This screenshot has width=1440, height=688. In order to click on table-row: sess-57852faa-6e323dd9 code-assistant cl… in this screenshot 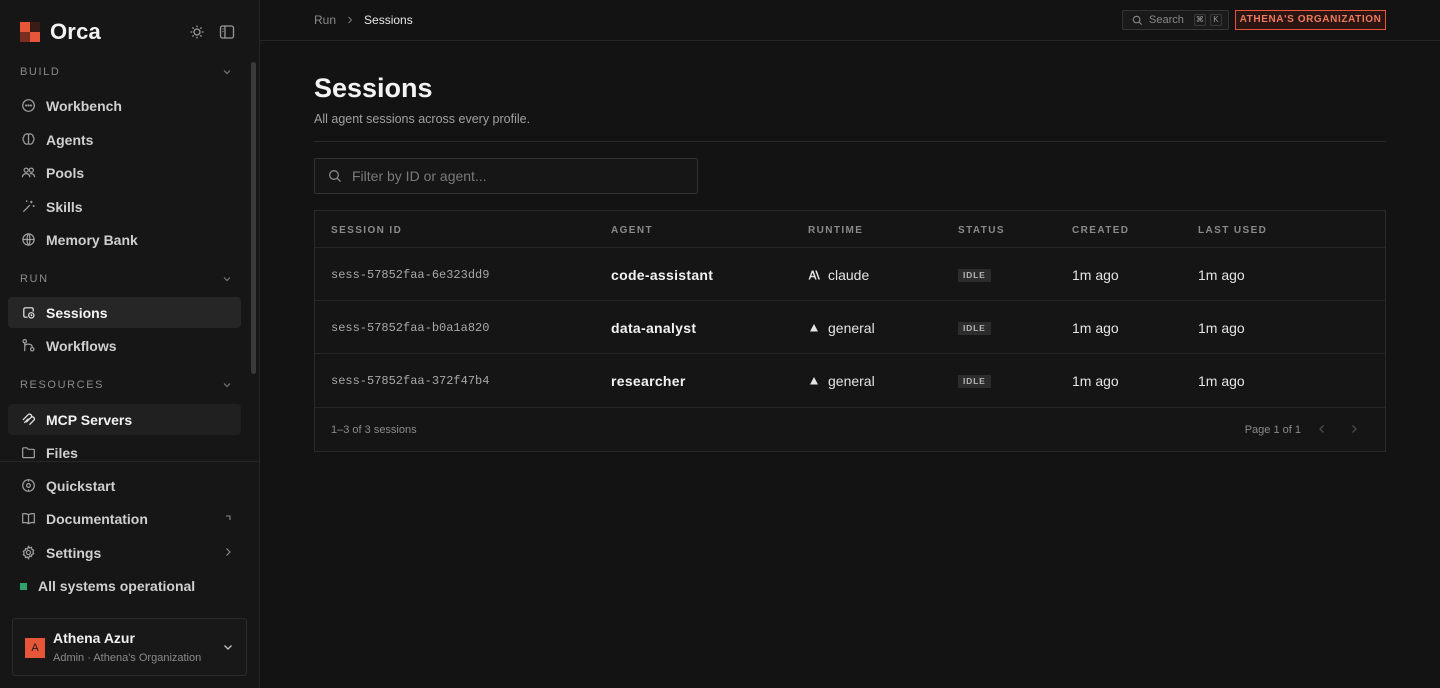, I will do `click(850, 273)`.